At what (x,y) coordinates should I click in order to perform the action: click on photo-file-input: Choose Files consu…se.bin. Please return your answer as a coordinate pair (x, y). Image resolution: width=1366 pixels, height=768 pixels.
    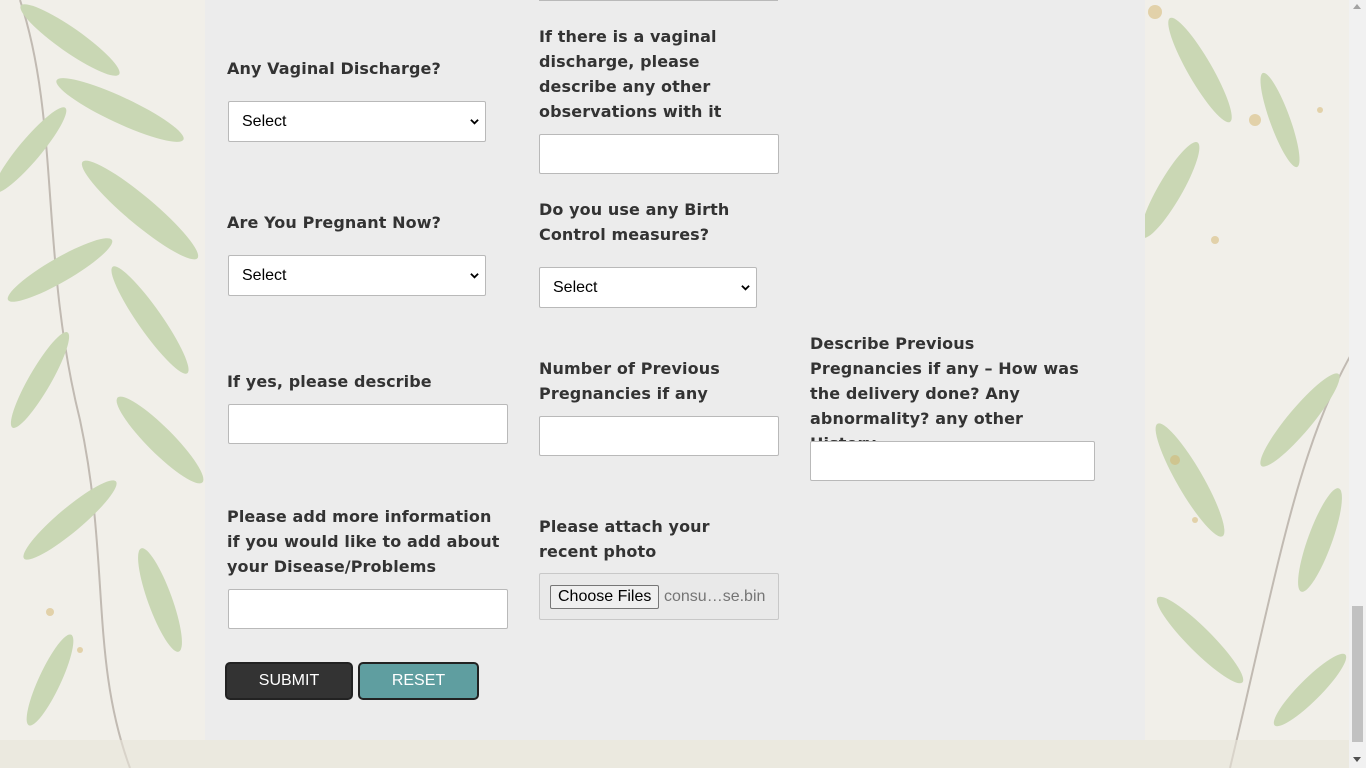
    Looking at the image, I should click on (659, 596).